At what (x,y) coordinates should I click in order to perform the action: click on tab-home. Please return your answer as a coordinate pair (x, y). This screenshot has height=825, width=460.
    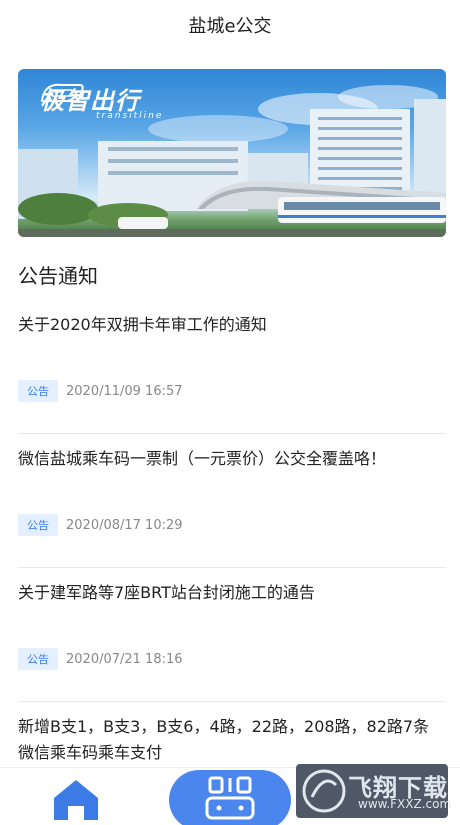
    Looking at the image, I should click on (76, 800).